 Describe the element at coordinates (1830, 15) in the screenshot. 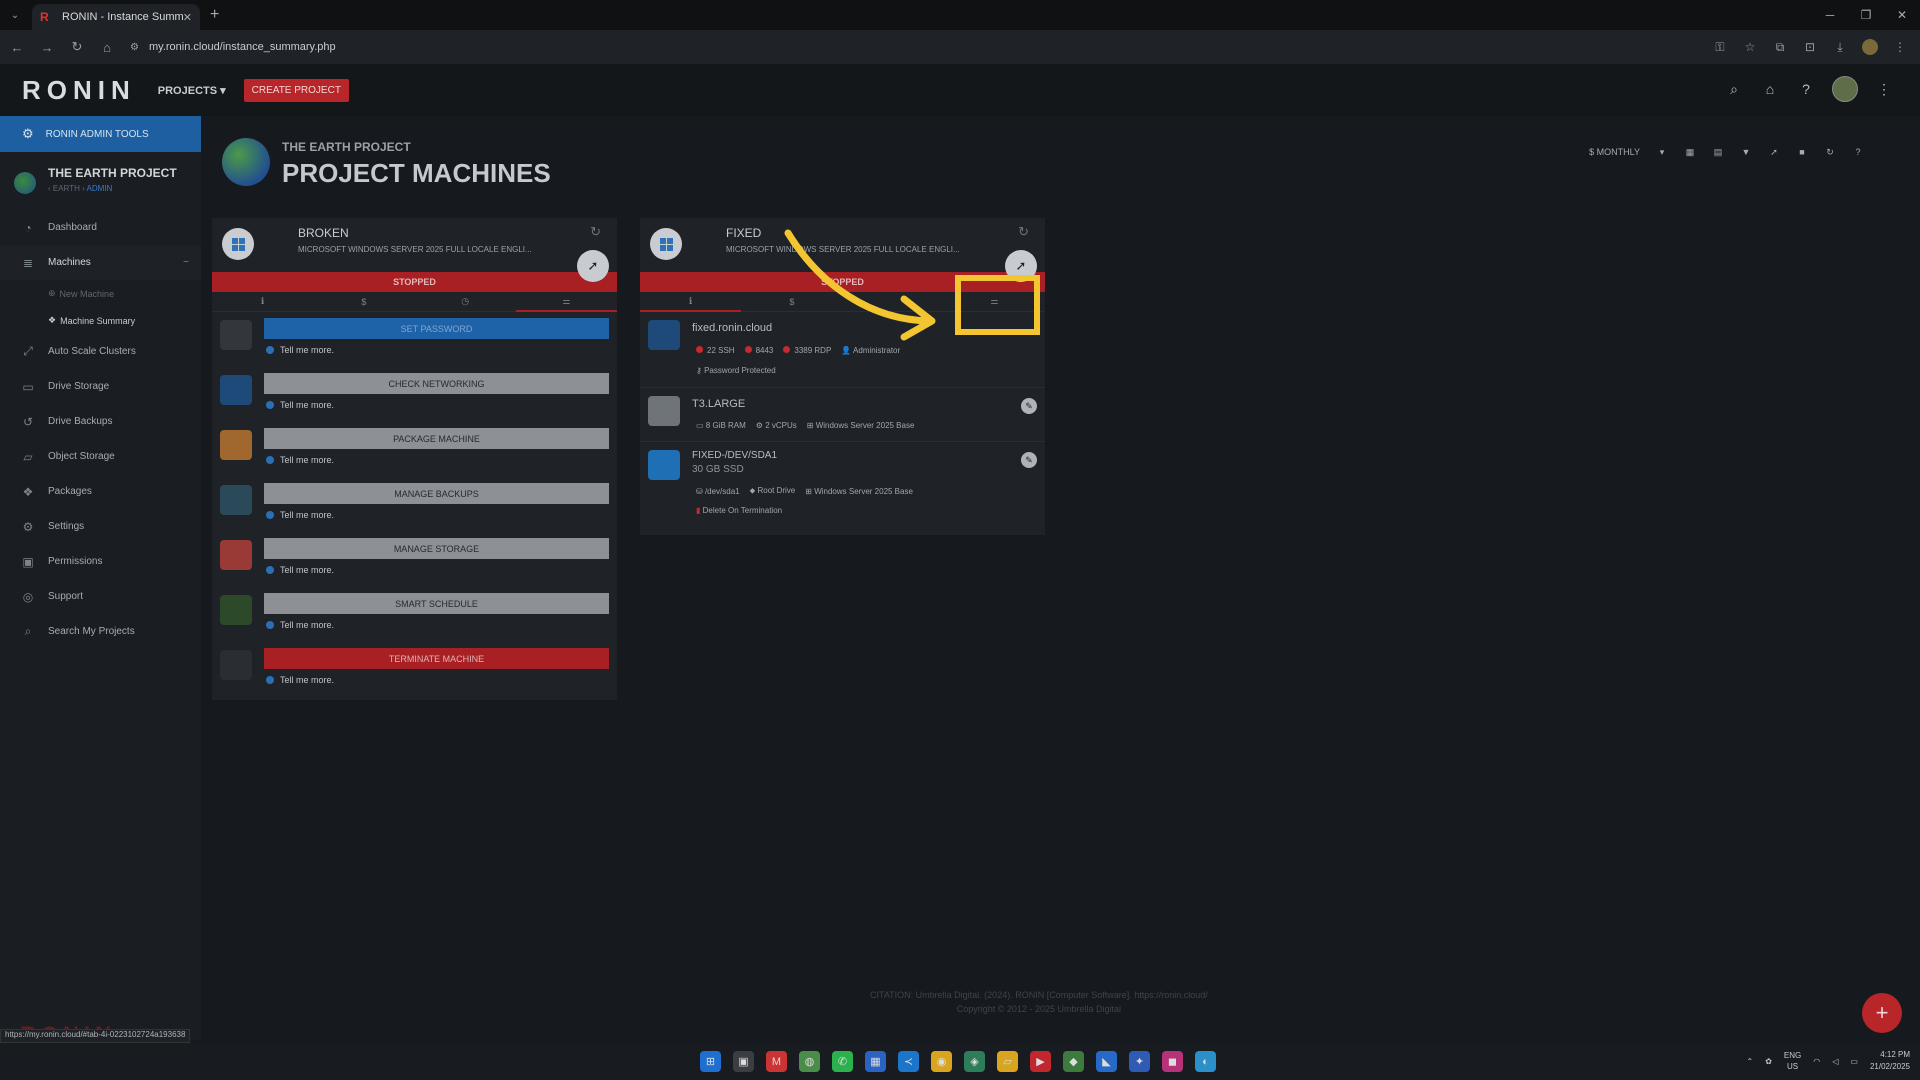

I see `minimize-icon: ─` at that location.